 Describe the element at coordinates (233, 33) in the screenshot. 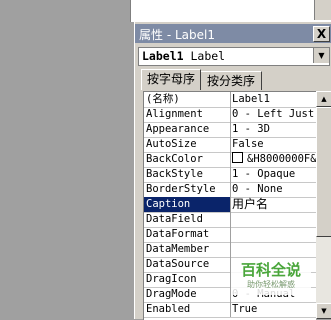

I see `title-bar: 属性 - Label1 X` at that location.